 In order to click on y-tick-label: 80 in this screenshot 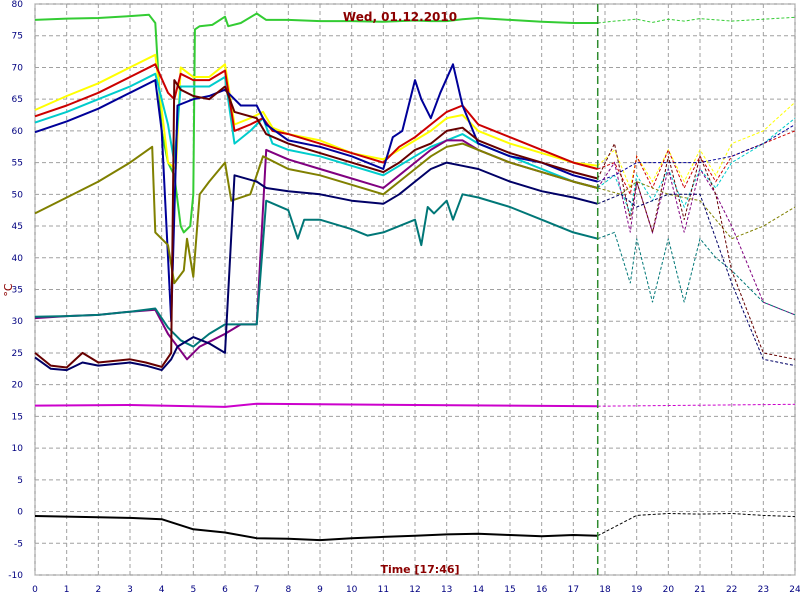, I will do `click(18, 5)`.